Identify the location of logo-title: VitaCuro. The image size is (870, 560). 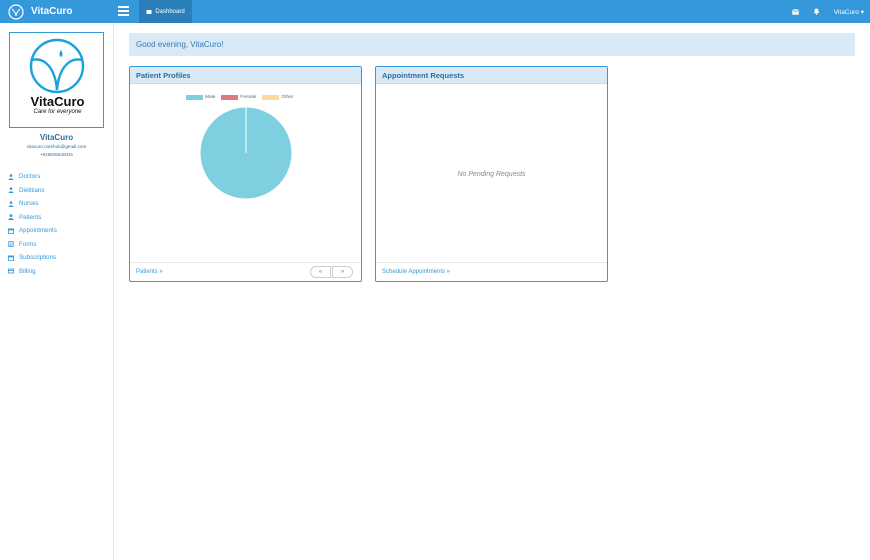
(57, 101).